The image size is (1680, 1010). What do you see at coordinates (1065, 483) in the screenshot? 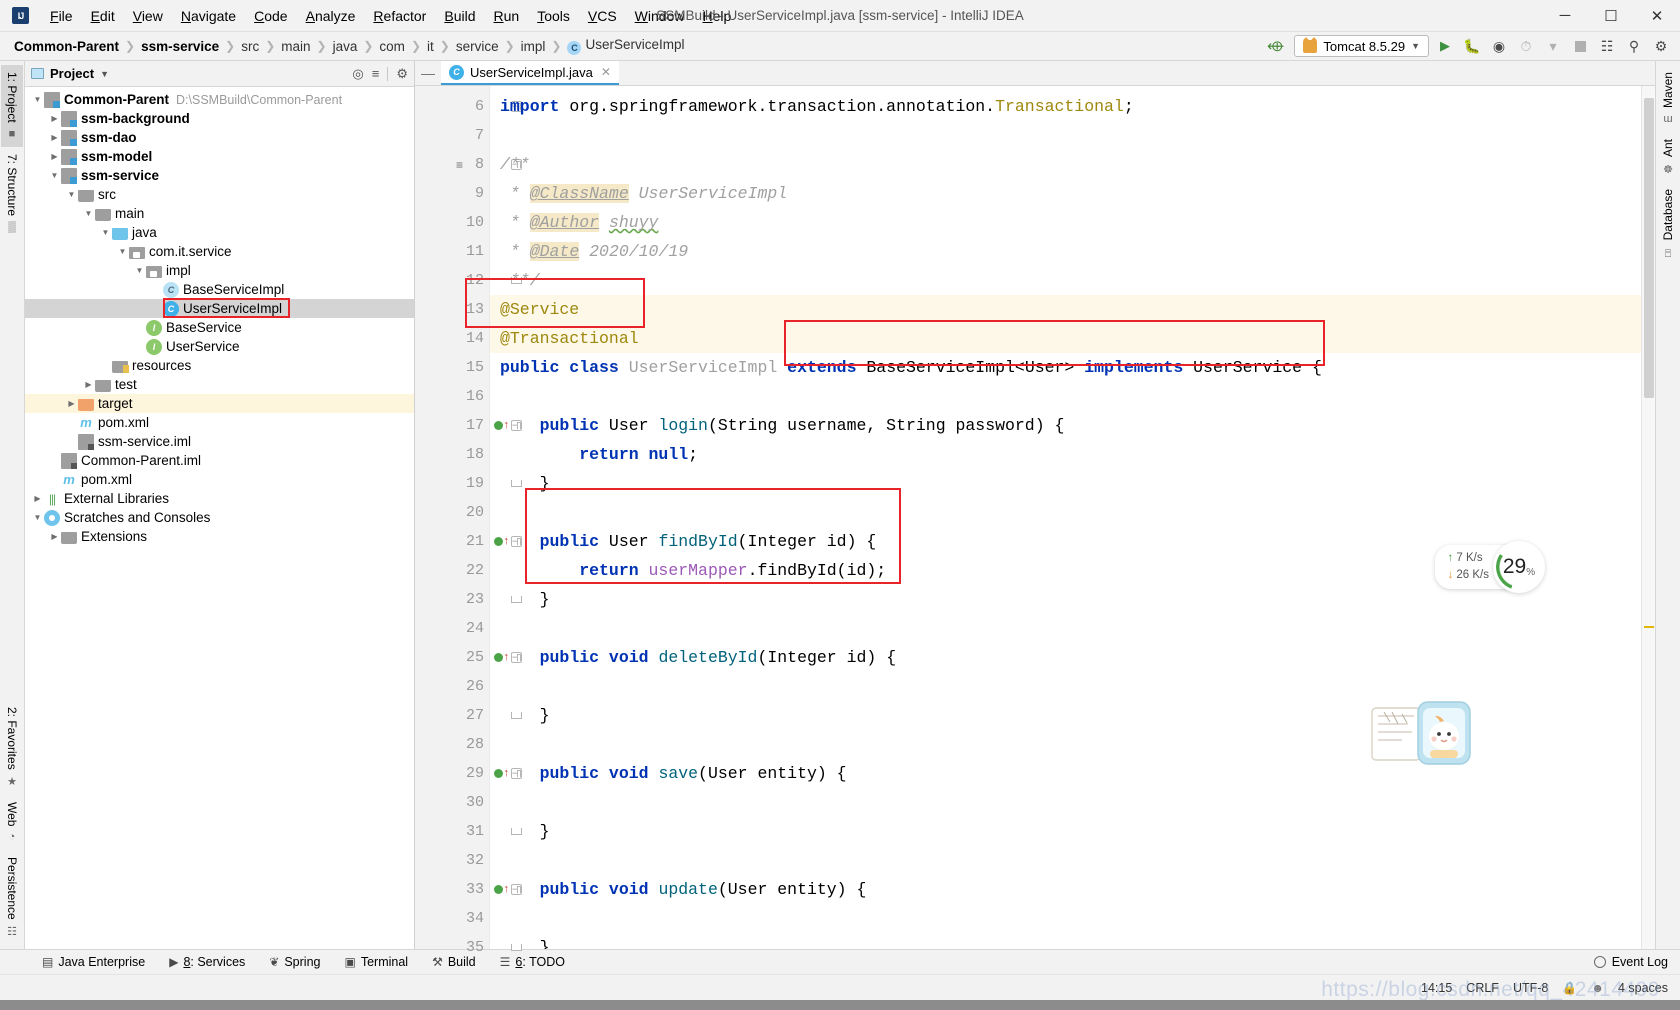
I see `code-line-19: }` at bounding box center [1065, 483].